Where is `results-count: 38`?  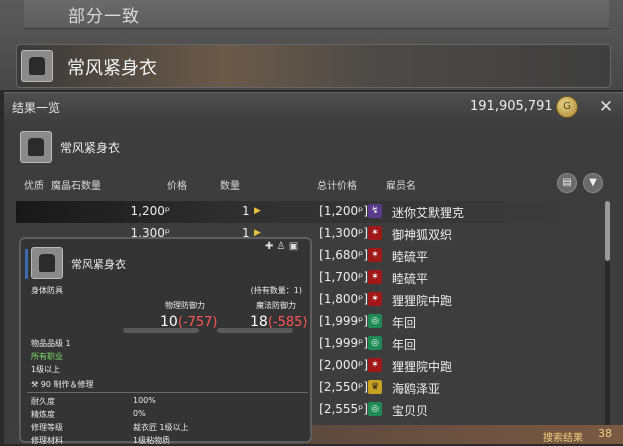
results-count: 38 is located at coordinates (605, 433).